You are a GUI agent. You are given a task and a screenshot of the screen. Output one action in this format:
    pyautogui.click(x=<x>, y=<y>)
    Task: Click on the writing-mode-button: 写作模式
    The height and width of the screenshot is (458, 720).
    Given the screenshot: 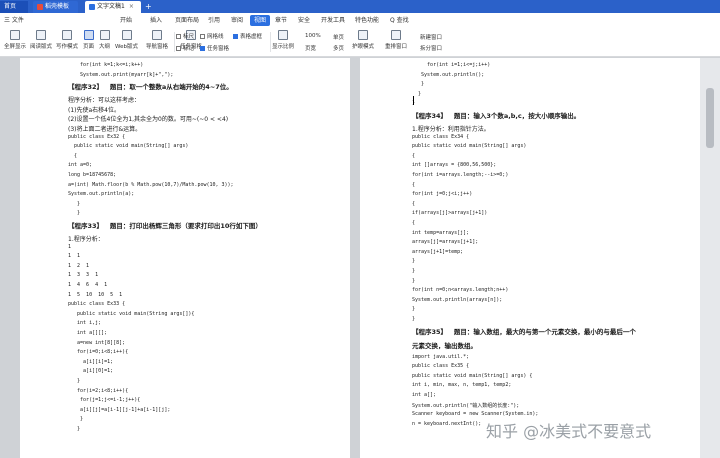 What is the action you would take?
    pyautogui.click(x=67, y=40)
    